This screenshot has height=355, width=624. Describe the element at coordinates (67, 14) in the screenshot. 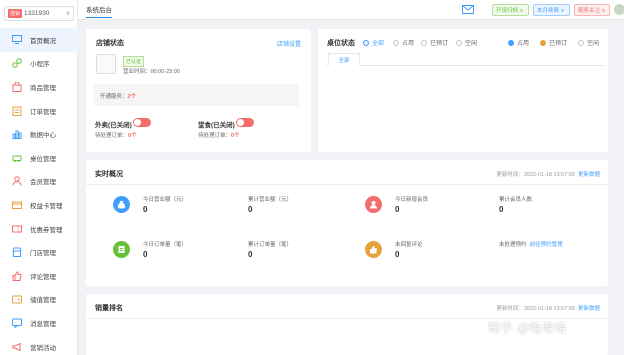

I see `chevron-down-icon: ∨` at that location.